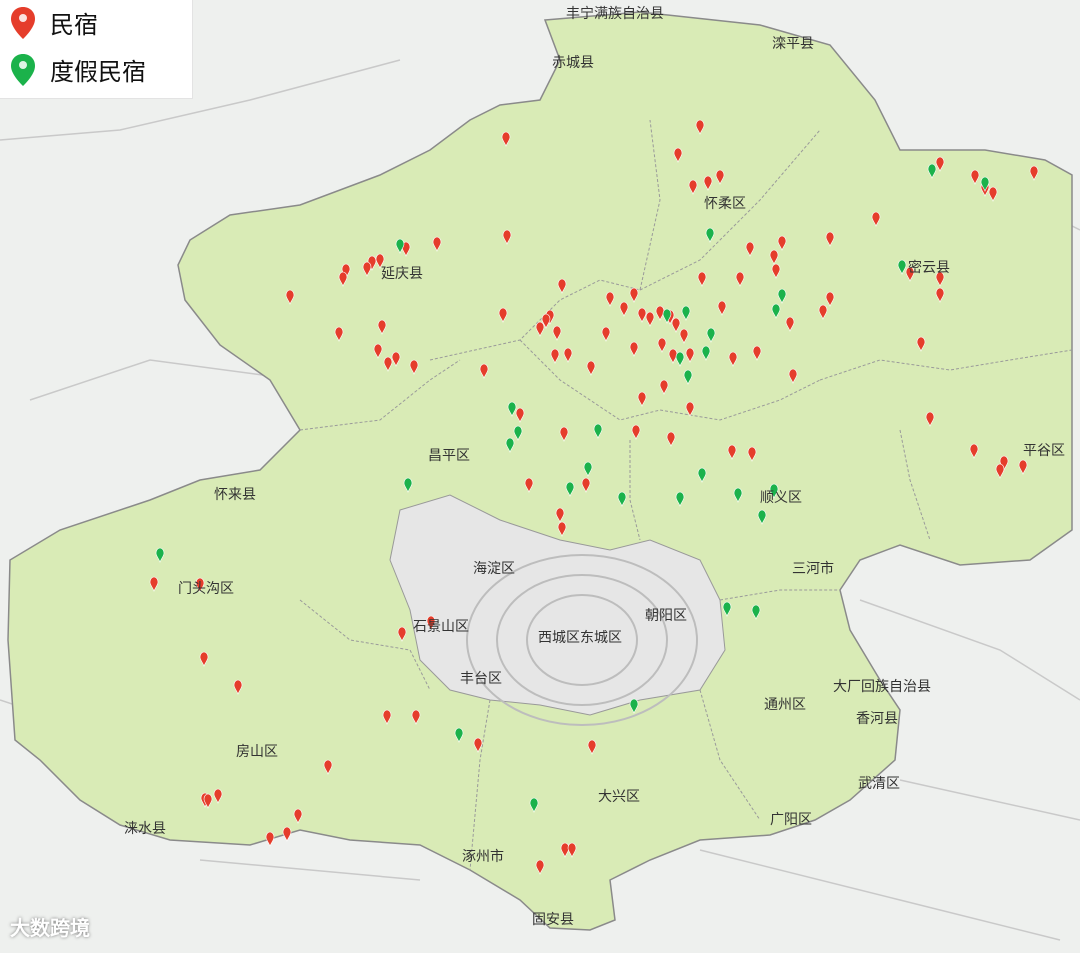 This screenshot has width=1080, height=953. I want to click on label-xicheng-dongcheng: 西城区东城区, so click(580, 637).